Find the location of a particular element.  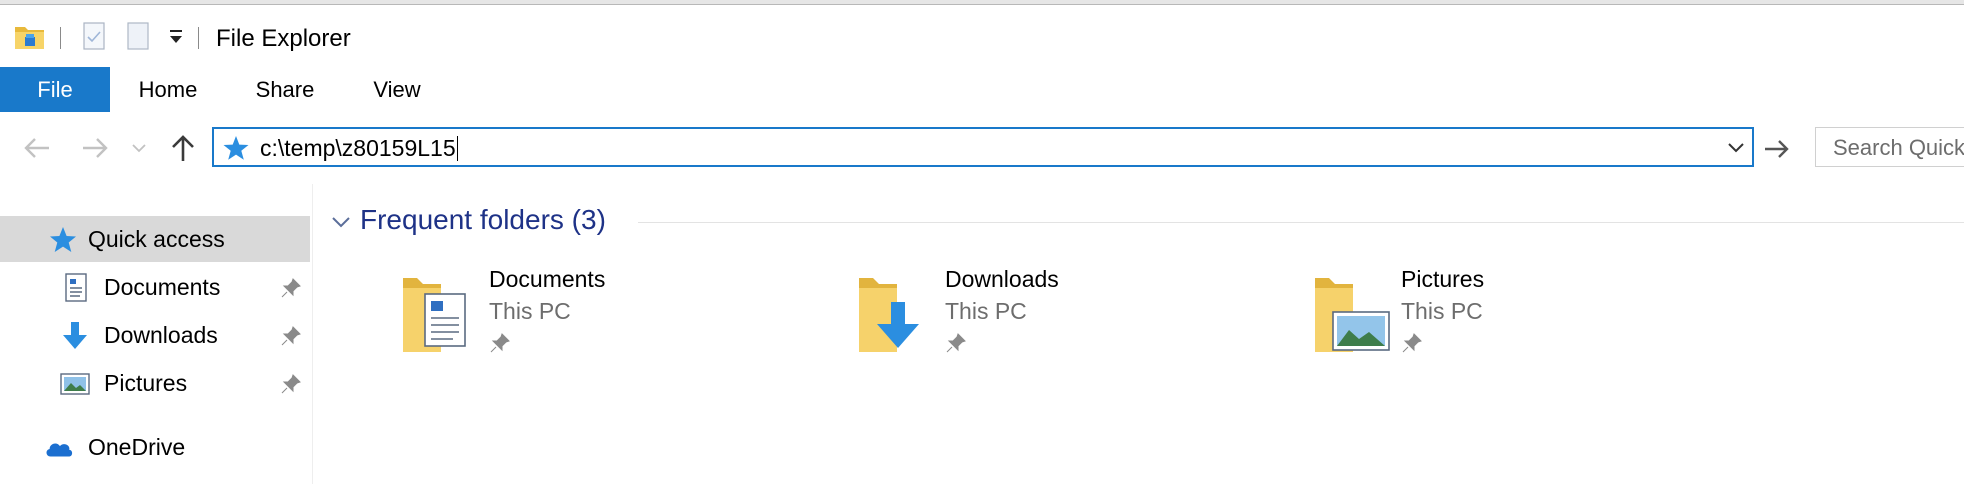

sidebar-item-label: Quick access is located at coordinates (156, 239).